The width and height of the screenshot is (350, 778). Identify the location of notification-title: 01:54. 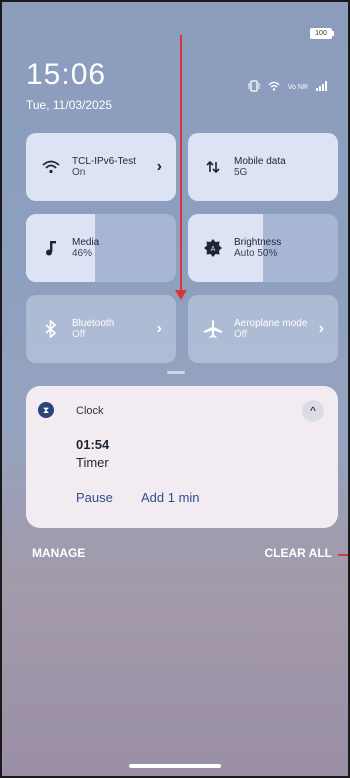
(93, 444).